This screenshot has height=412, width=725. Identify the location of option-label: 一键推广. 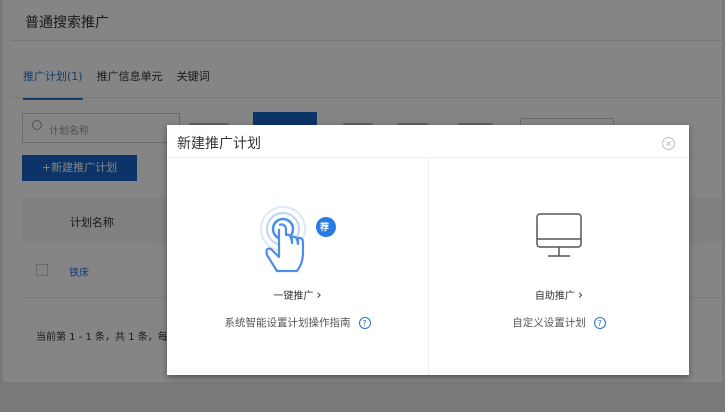
(293, 296).